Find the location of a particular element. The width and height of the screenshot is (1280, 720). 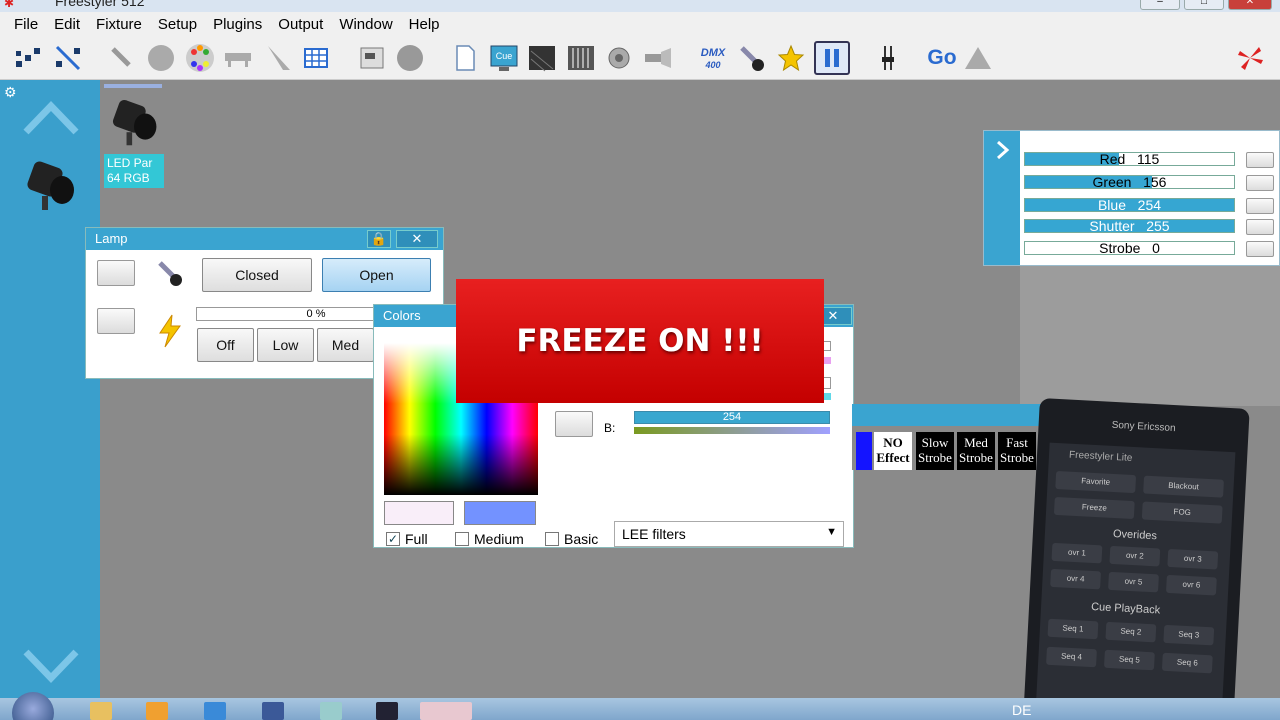

title-bar: ✱ Freestyler 512 – □ ✕ is located at coordinates (640, 6).